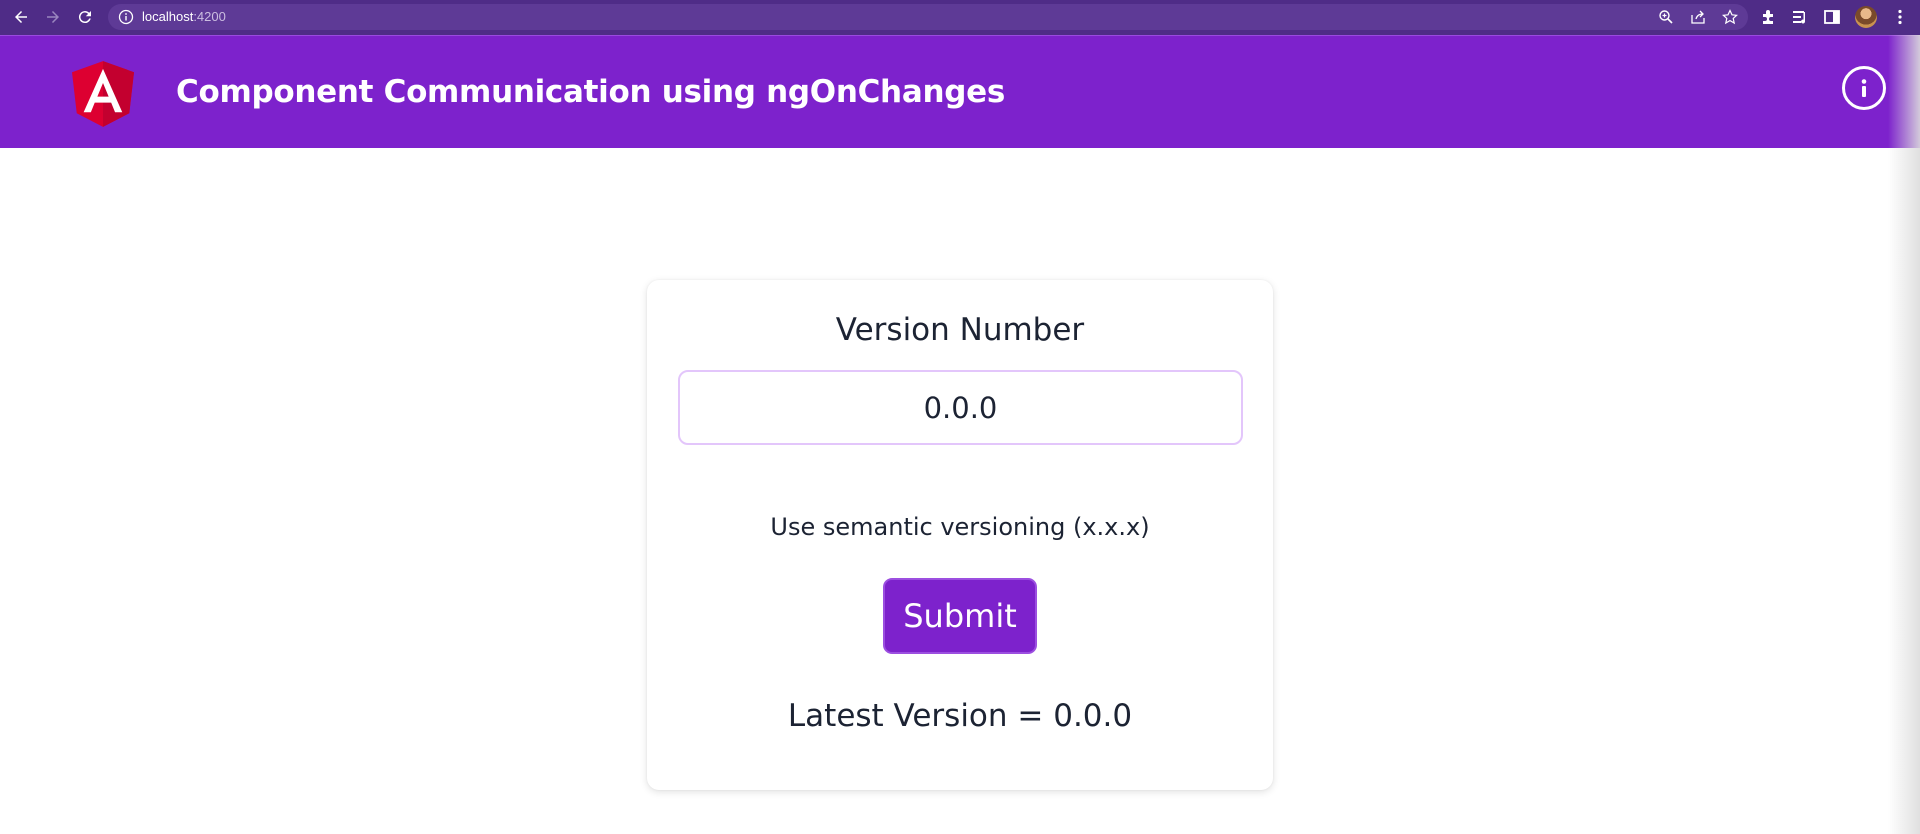 This screenshot has width=1920, height=834. Describe the element at coordinates (960, 616) in the screenshot. I see `submit-button: Submit` at that location.